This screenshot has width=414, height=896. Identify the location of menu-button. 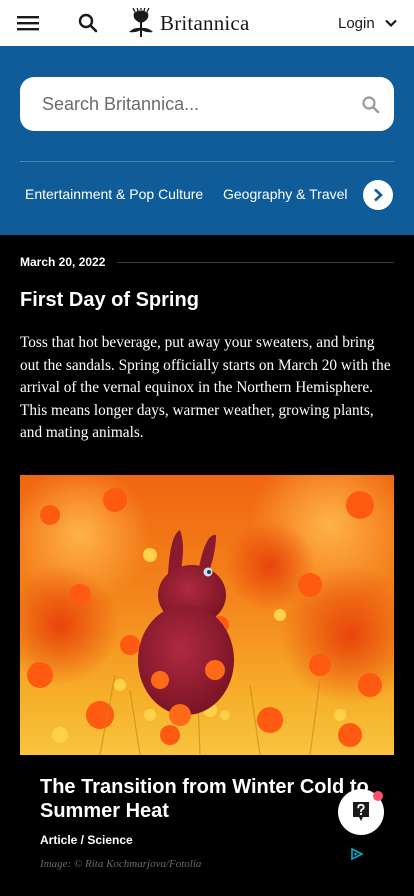
(28, 23).